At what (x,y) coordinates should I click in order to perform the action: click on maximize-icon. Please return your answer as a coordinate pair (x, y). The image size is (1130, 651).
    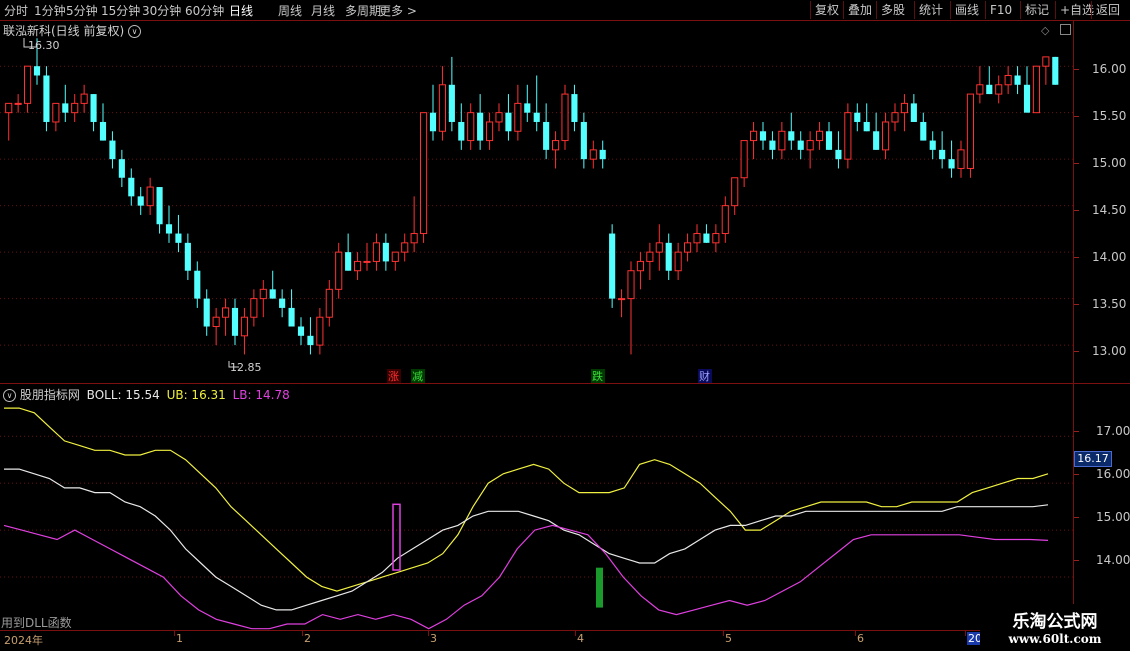
    Looking at the image, I should click on (1065, 29).